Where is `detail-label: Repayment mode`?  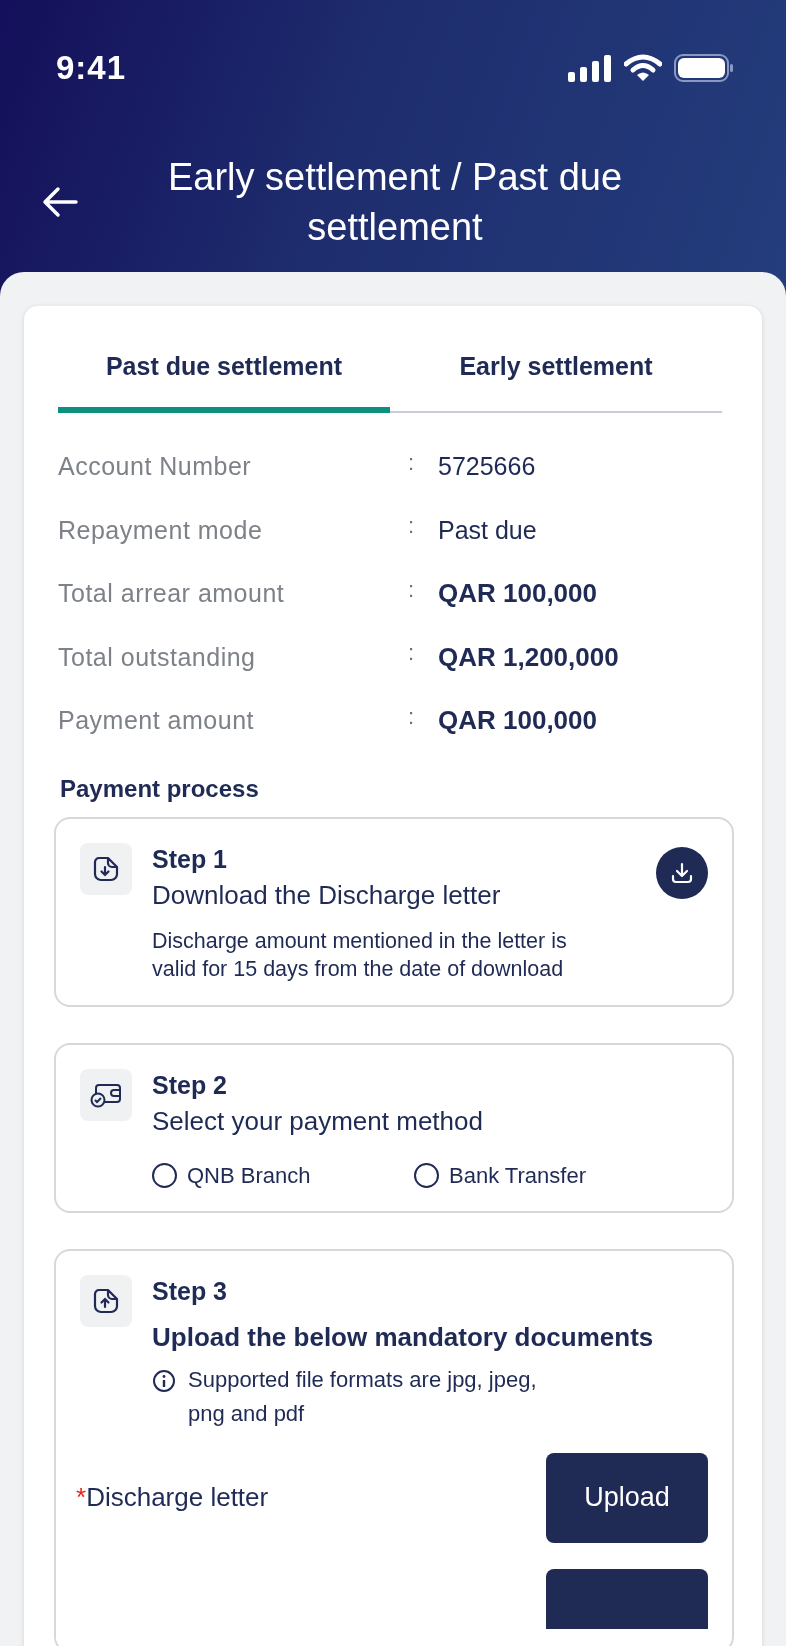 detail-label: Repayment mode is located at coordinates (161, 530).